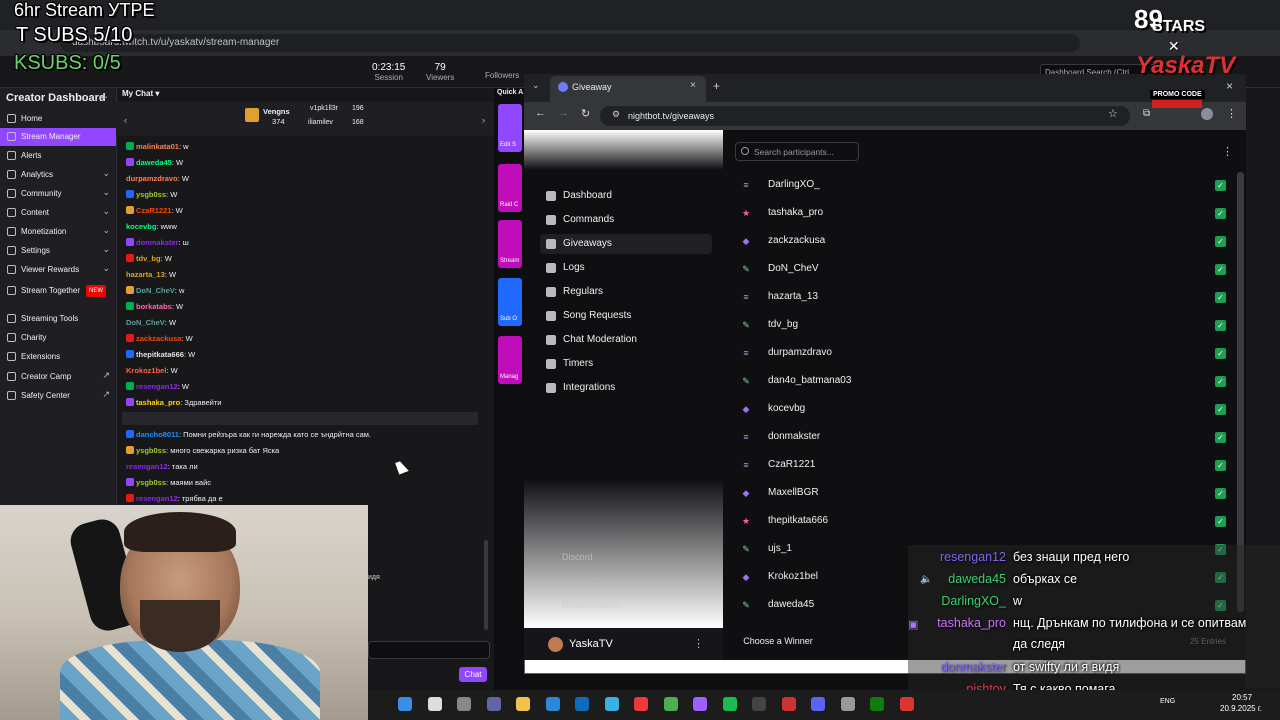 This screenshot has width=1280, height=720. Describe the element at coordinates (729, 704) in the screenshot. I see `spotify-icon` at that location.